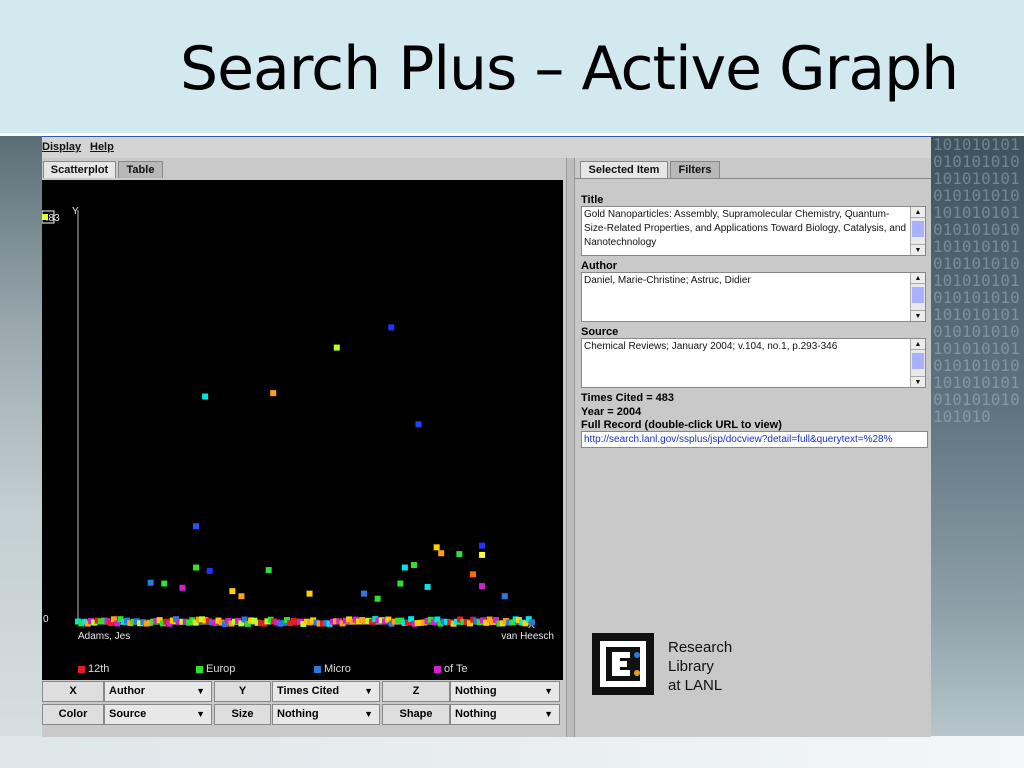 The height and width of the screenshot is (768, 1024). I want to click on color-value: Source, so click(128, 714).